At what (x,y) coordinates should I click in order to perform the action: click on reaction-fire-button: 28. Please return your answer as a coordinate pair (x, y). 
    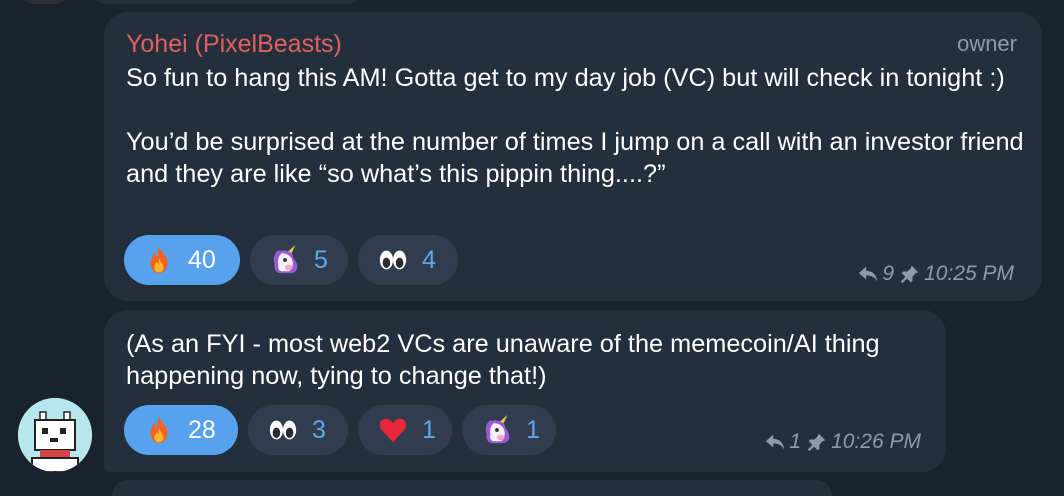
    Looking at the image, I should click on (181, 430).